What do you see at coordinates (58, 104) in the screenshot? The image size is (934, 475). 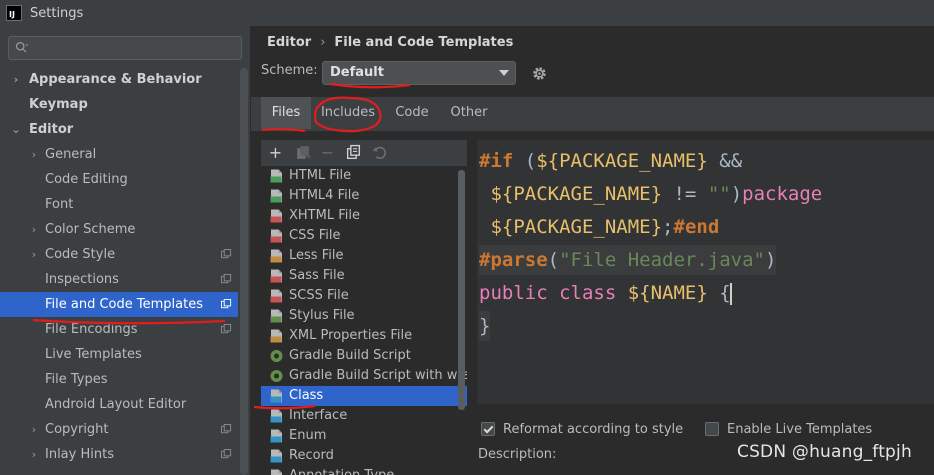 I see `sidebar-item-label: Keymap` at bounding box center [58, 104].